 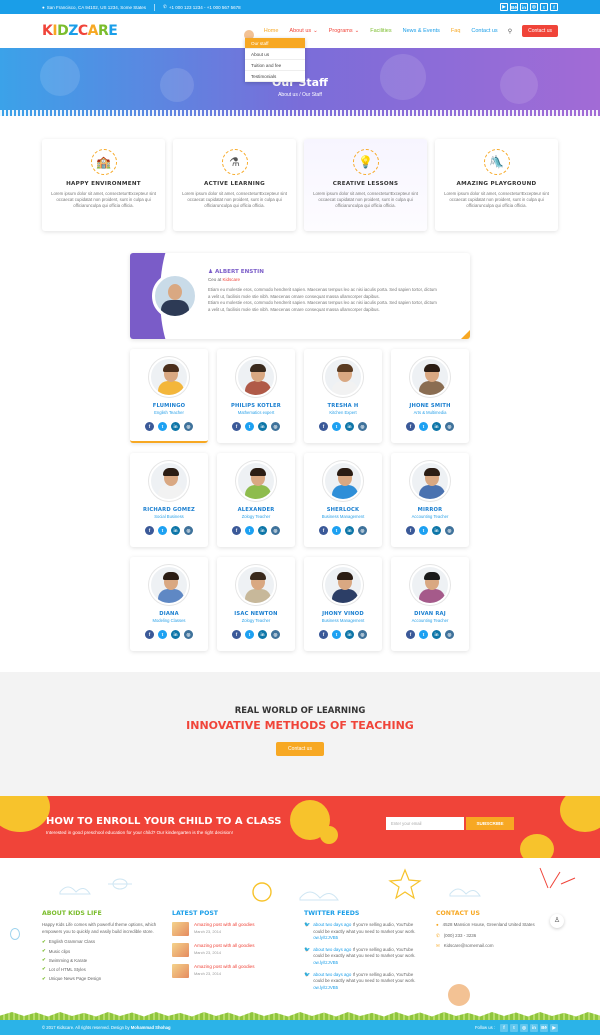 What do you see at coordinates (484, 31) in the screenshot?
I see `nav-item-contact-us: Contact us` at bounding box center [484, 31].